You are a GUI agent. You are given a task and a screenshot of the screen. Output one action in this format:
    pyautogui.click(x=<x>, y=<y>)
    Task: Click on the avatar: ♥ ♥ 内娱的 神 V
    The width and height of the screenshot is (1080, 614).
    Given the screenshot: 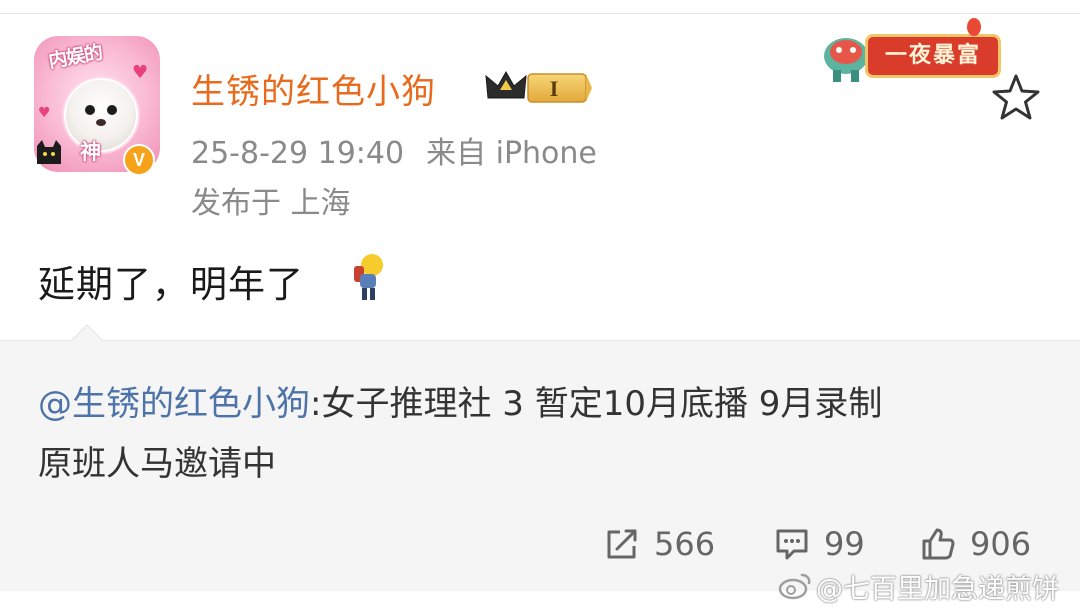 What is the action you would take?
    pyautogui.click(x=97, y=106)
    